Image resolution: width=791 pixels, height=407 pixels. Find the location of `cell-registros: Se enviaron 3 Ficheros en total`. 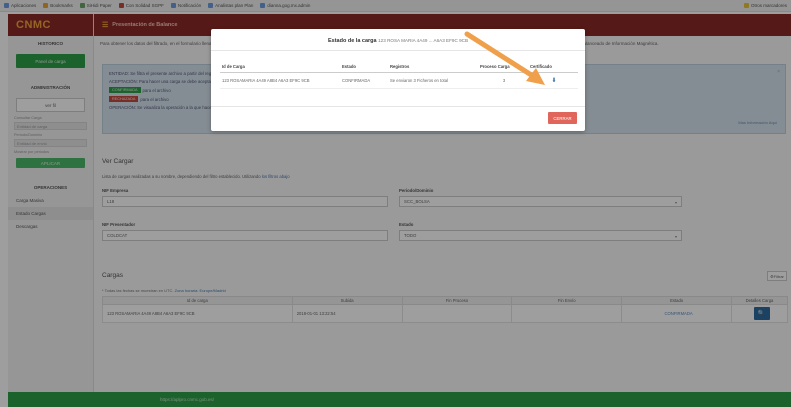

cell-registros: Se enviaron 3 Ficheros en total is located at coordinates (433, 80).